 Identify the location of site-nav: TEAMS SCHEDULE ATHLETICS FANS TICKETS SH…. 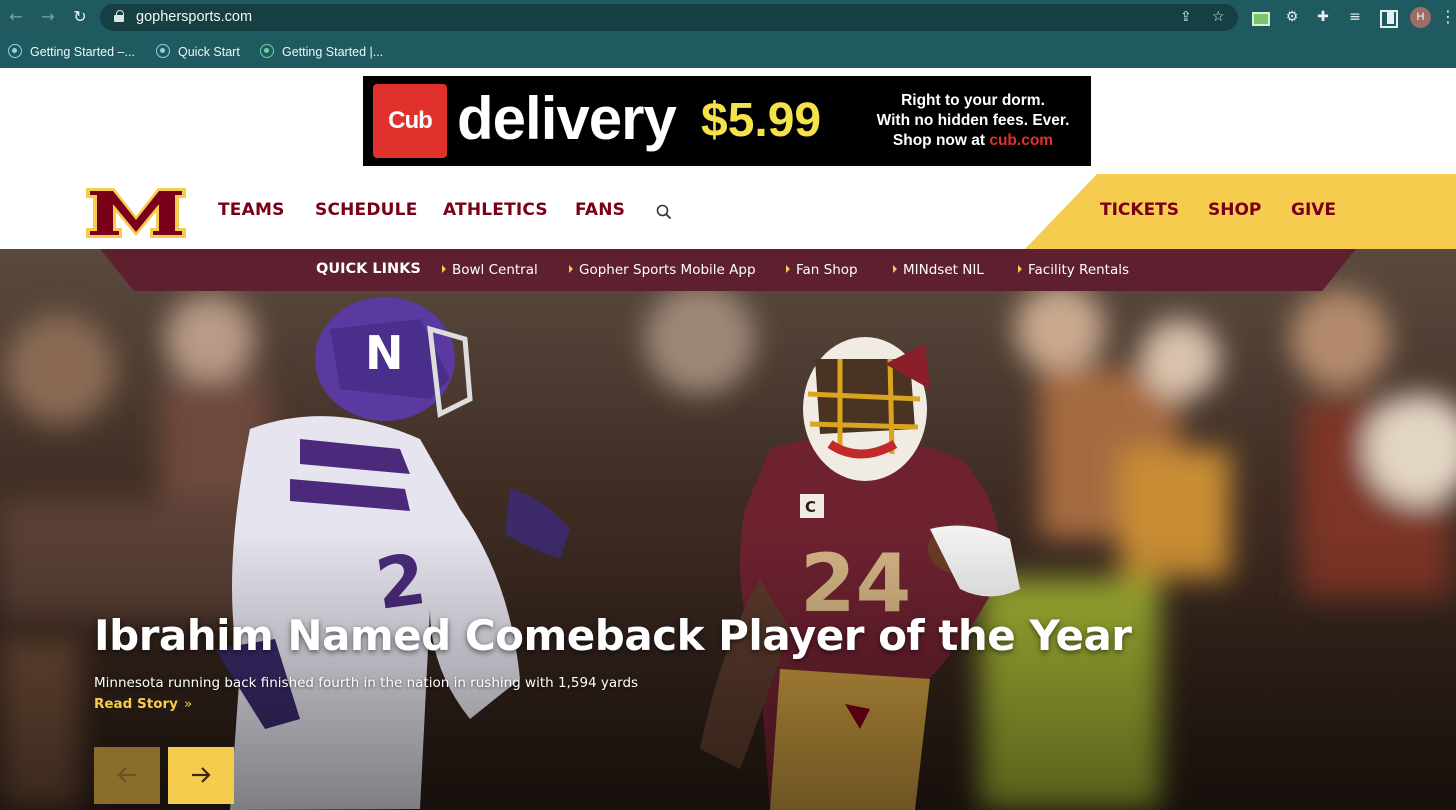
(728, 210).